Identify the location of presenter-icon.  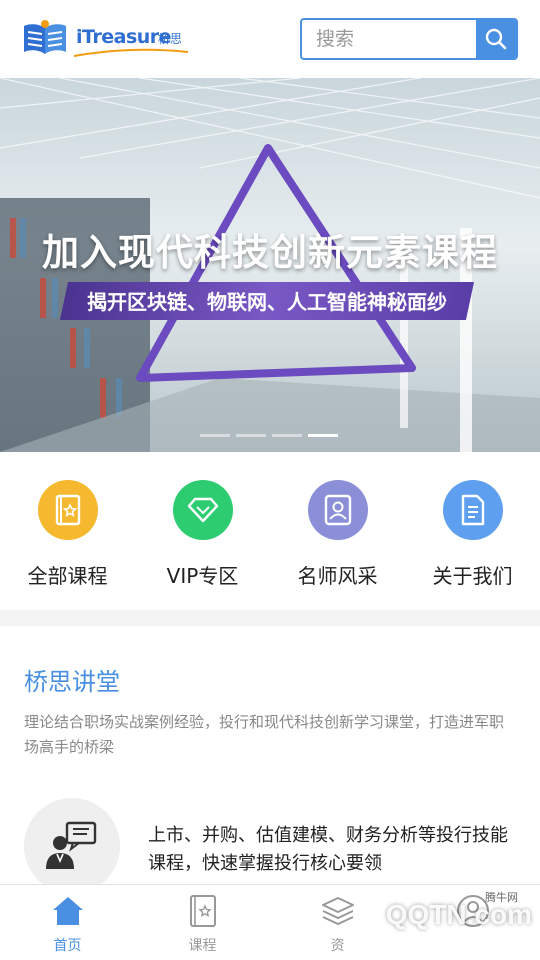
(71, 845).